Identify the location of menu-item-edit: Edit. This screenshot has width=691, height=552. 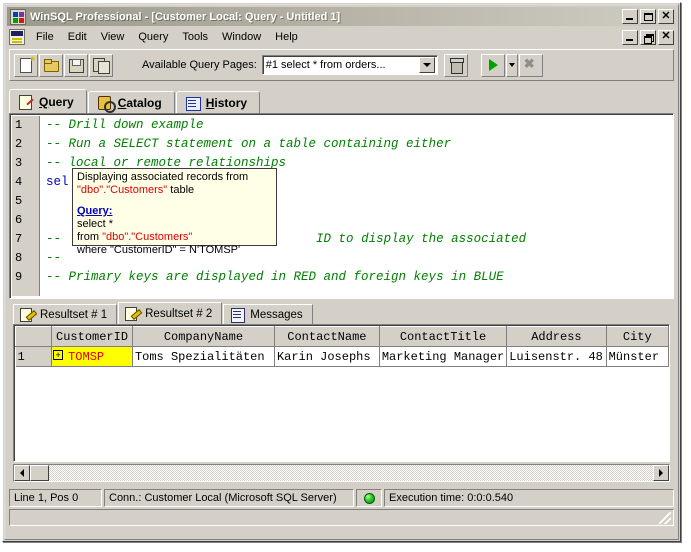
(77, 37).